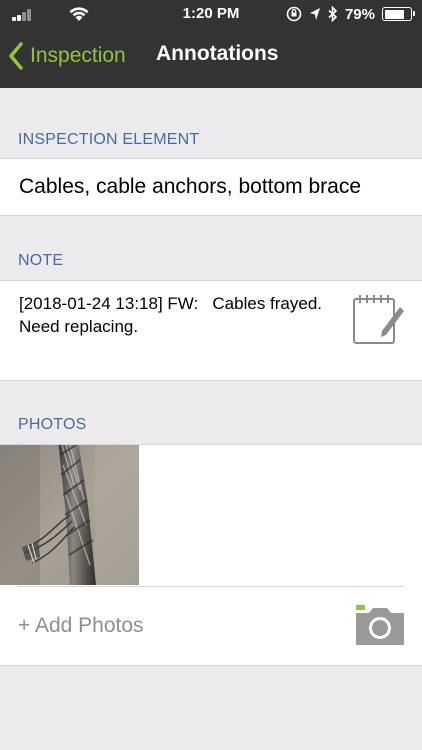 The width and height of the screenshot is (422, 750). What do you see at coordinates (394, 14) in the screenshot?
I see `battery-level-fill` at bounding box center [394, 14].